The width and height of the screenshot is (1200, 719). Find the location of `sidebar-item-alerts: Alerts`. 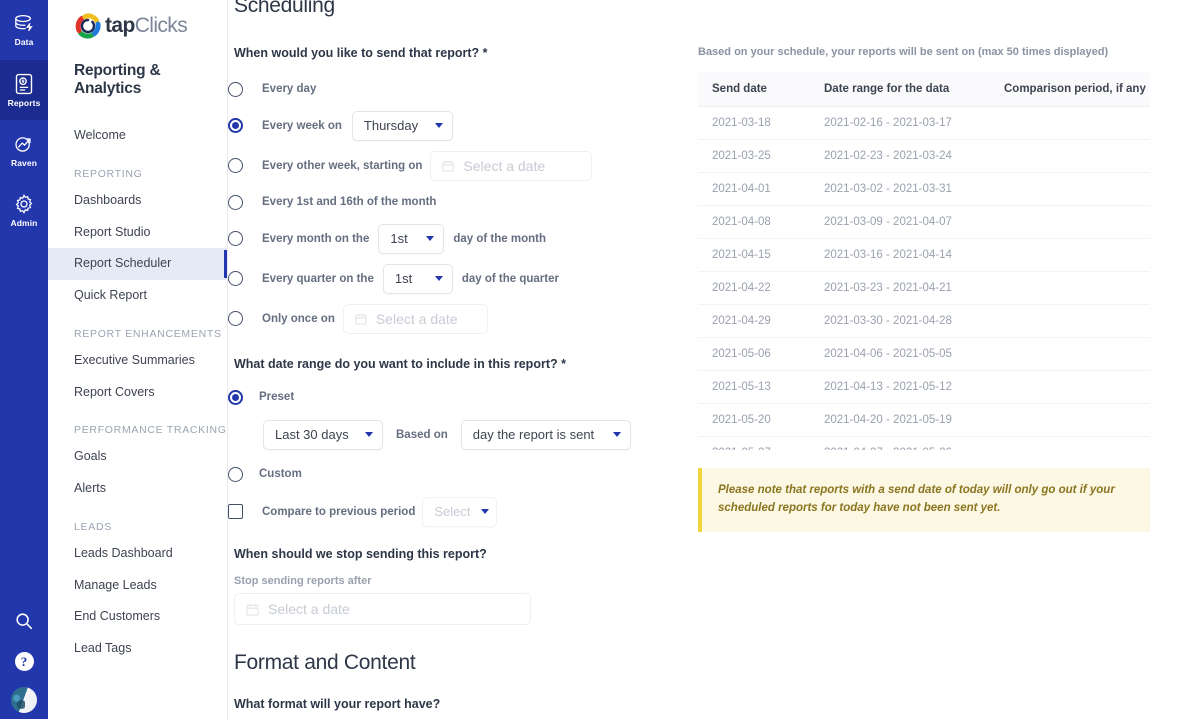

sidebar-item-alerts: Alerts is located at coordinates (137, 489).